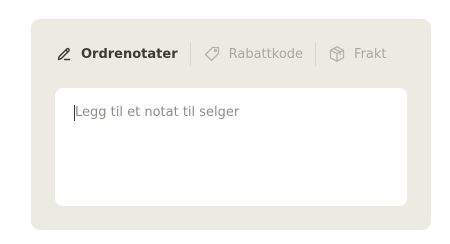  Describe the element at coordinates (337, 54) in the screenshot. I see `box-icon` at that location.